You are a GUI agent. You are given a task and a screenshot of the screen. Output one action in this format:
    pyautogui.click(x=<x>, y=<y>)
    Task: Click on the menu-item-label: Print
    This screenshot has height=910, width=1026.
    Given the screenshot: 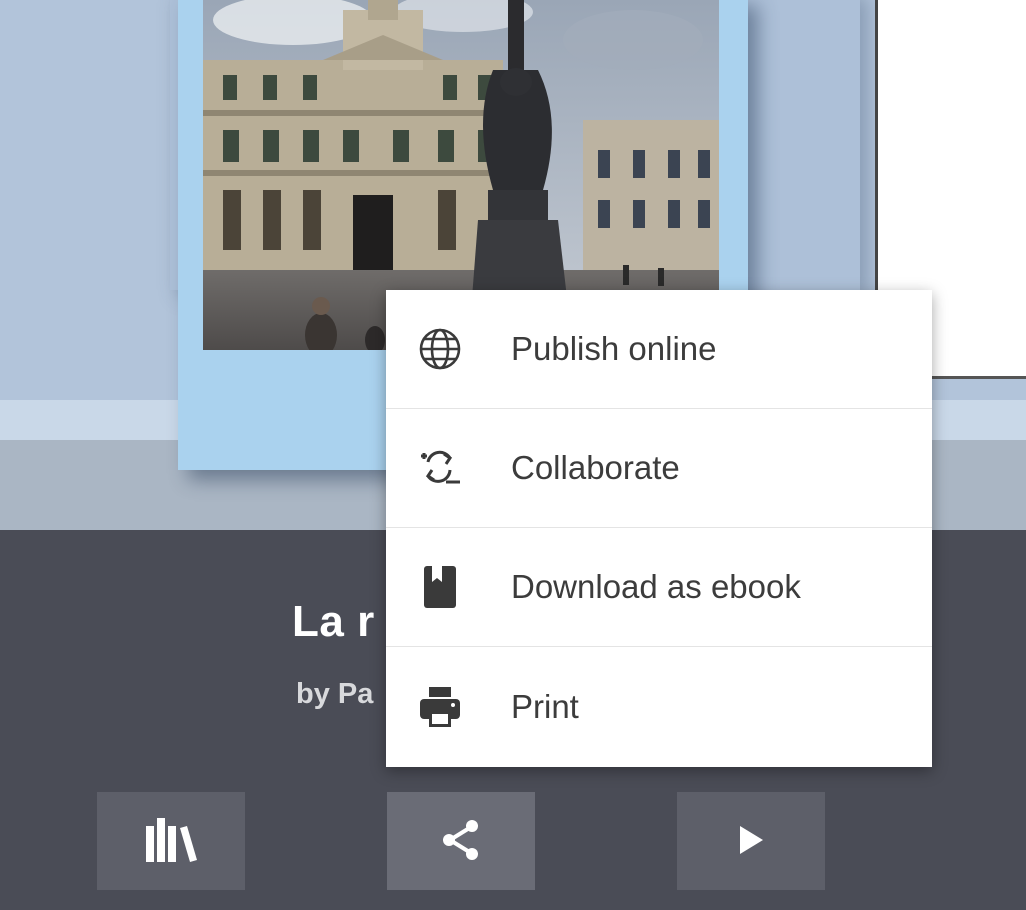 What is the action you would take?
    pyautogui.click(x=545, y=706)
    